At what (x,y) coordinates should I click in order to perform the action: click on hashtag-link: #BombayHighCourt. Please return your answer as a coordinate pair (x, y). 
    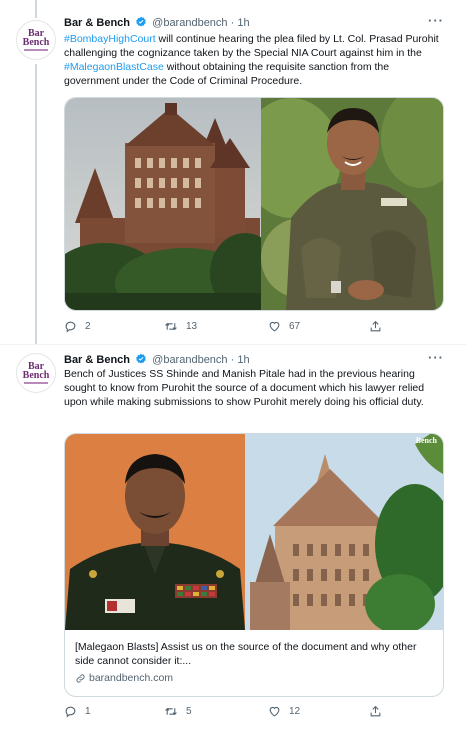
    Looking at the image, I should click on (110, 39).